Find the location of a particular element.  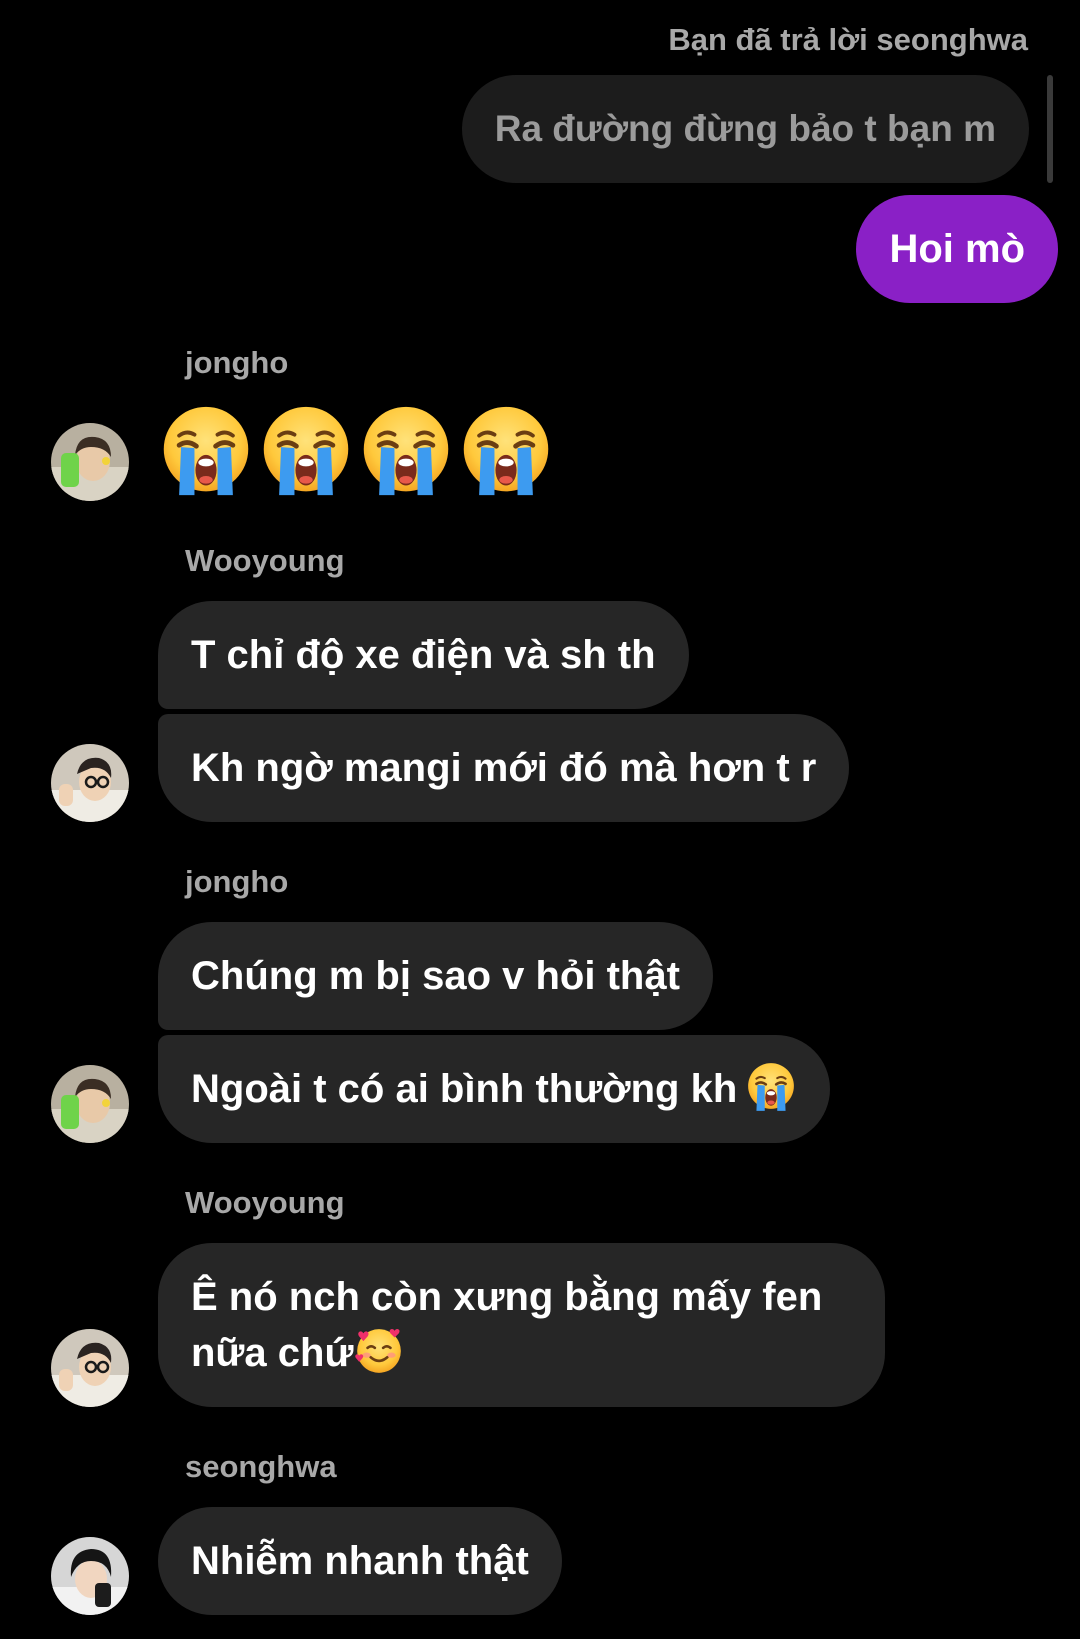

smiling-face-with-hearts-icon is located at coordinates (379, 1351).